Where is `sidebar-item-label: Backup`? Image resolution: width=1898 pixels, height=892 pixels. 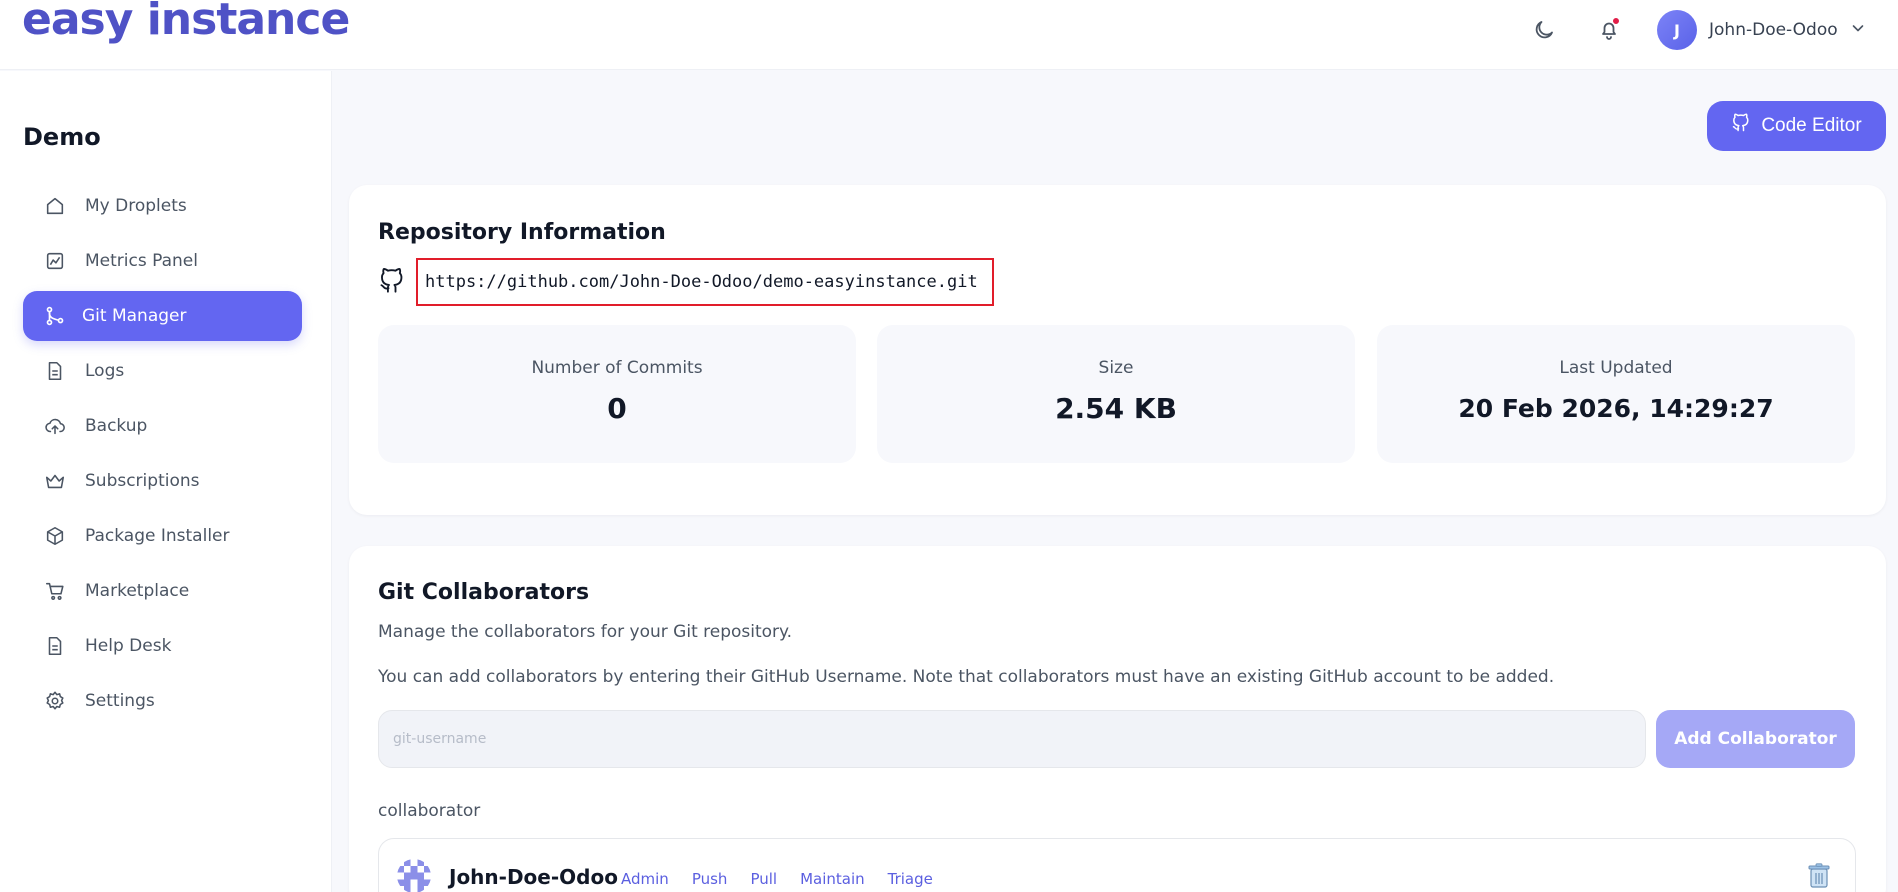 sidebar-item-label: Backup is located at coordinates (116, 426).